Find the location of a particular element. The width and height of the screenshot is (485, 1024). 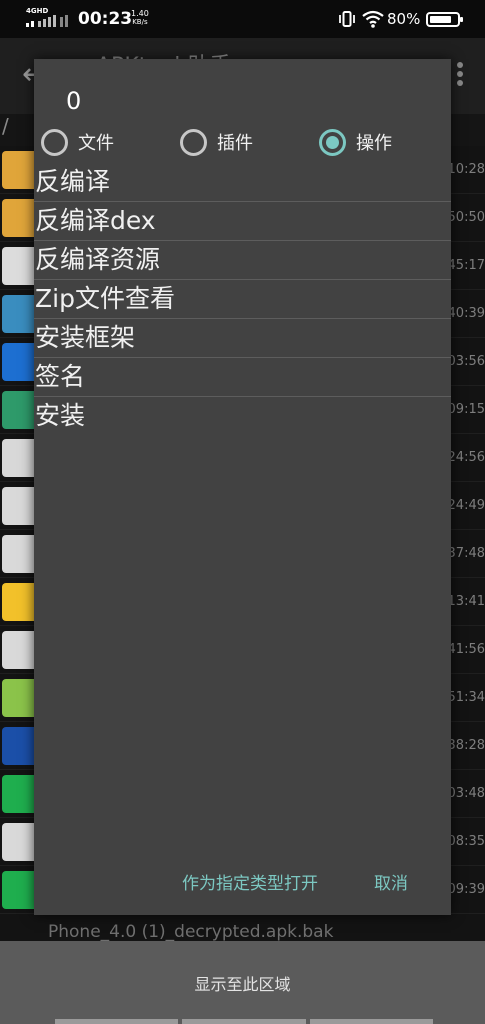

file-time: 50:50 is located at coordinates (466, 217).